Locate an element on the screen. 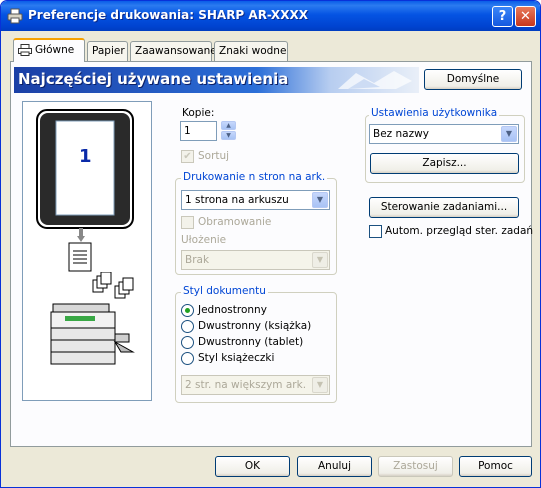 The image size is (541, 488). printer-icon is located at coordinates (15, 16).